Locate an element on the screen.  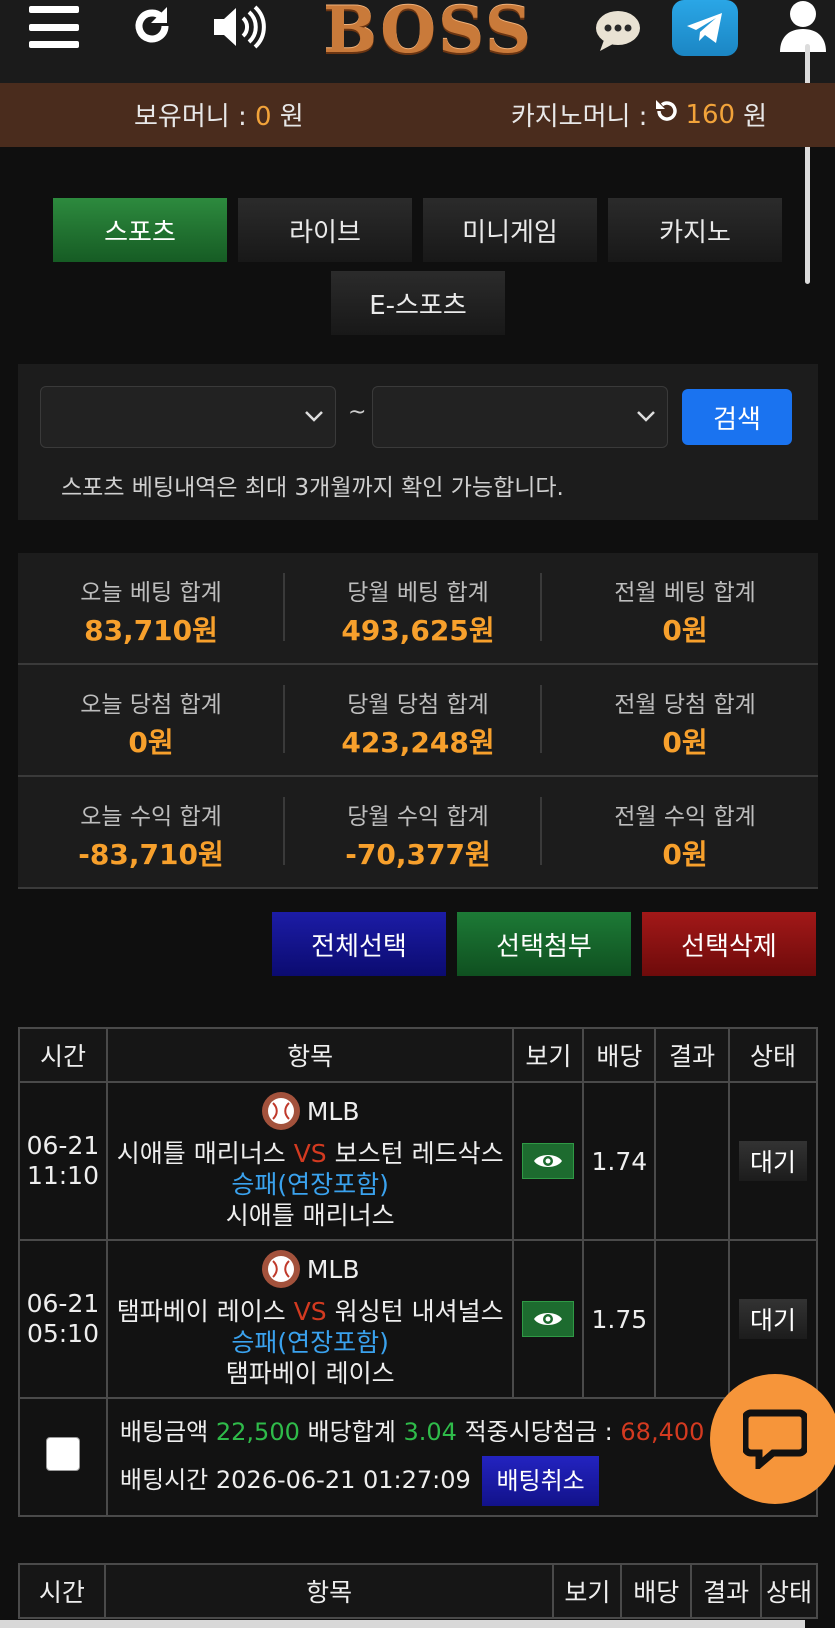
refresh-icon is located at coordinates (152, 26).